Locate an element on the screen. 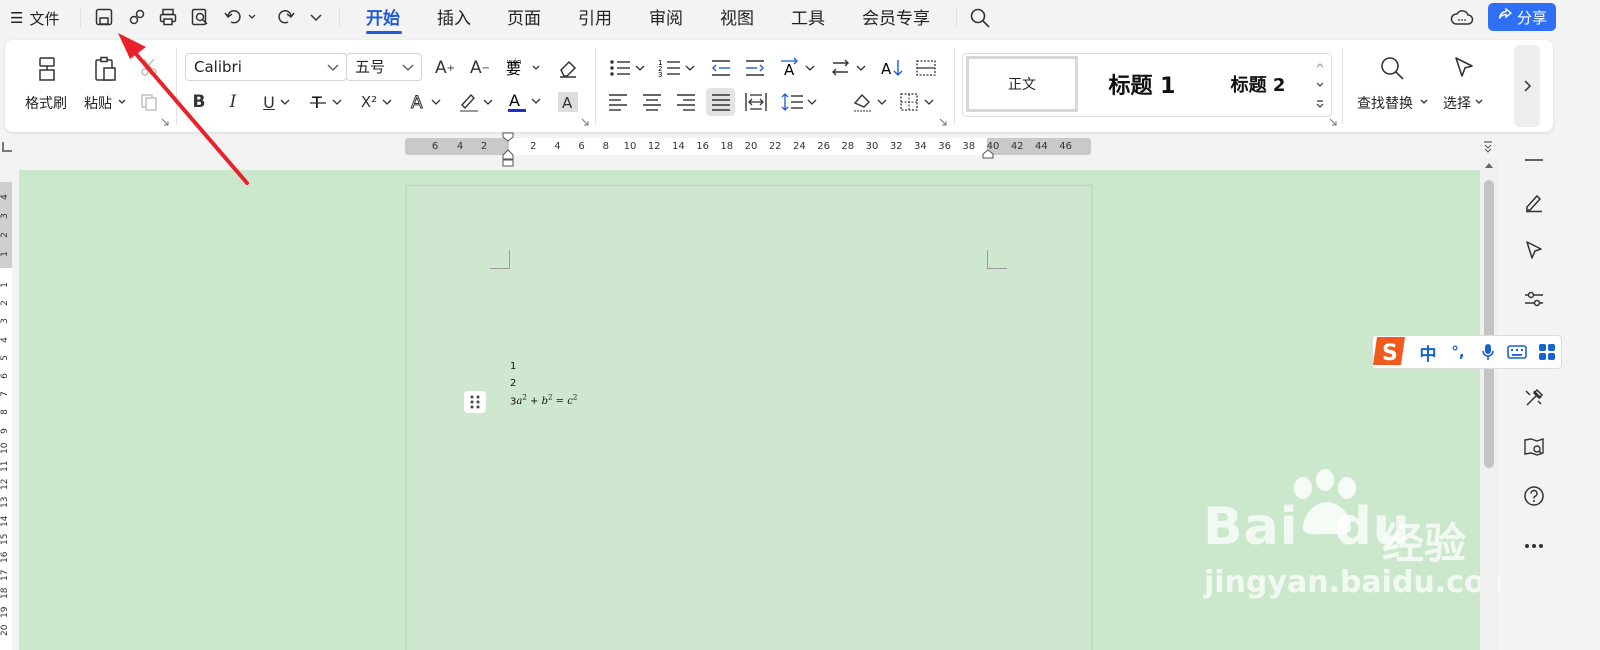  pen-icon is located at coordinates (1534, 202).